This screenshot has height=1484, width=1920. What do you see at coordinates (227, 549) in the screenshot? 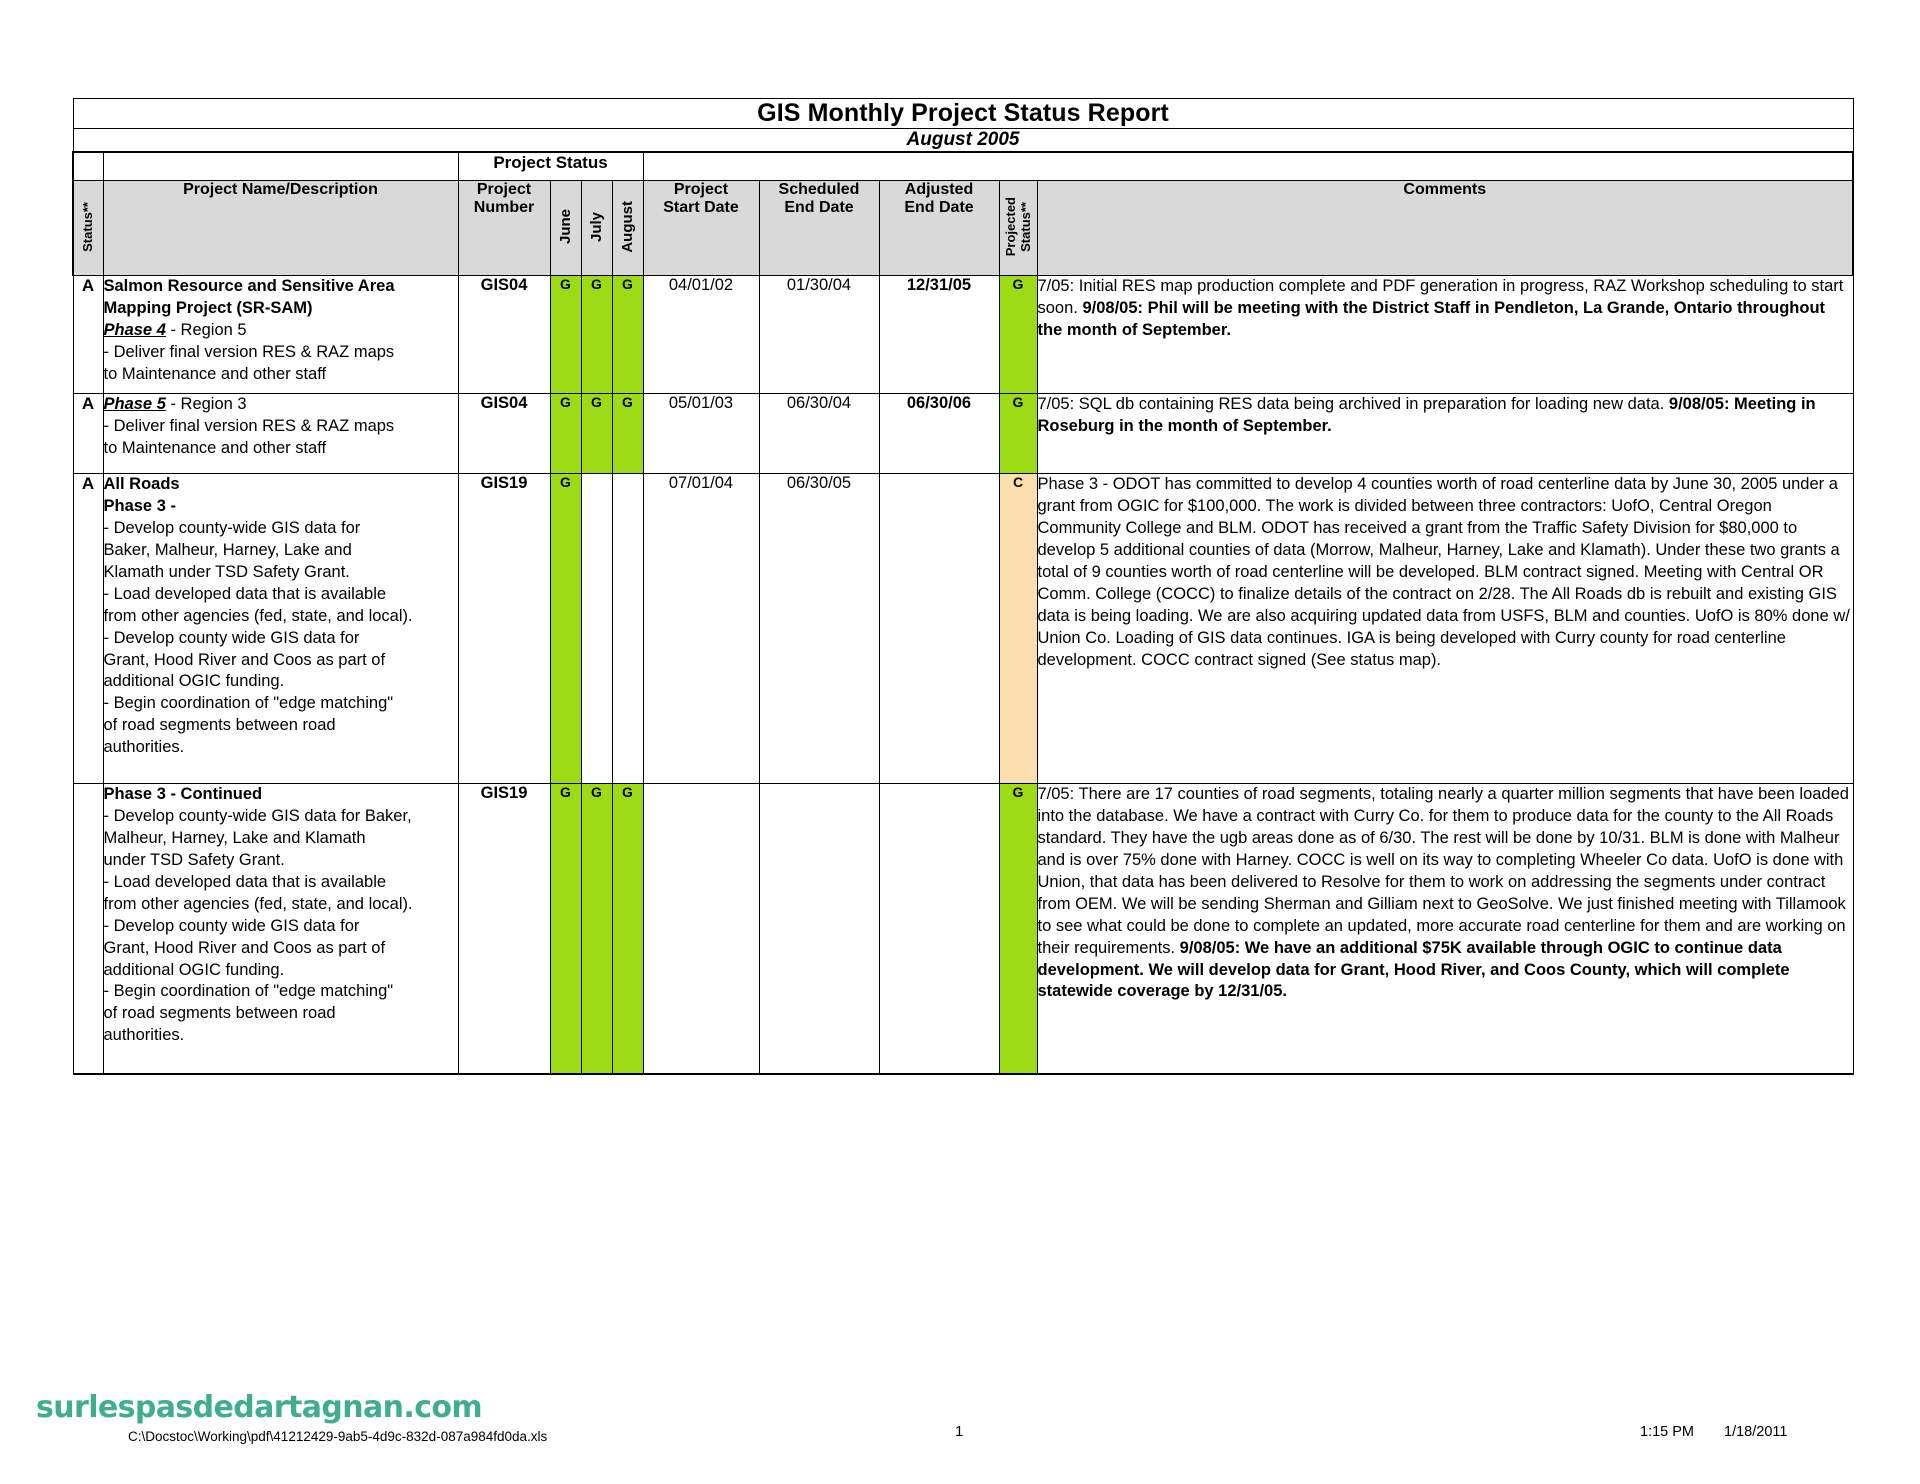
I see `description-line: Baker, Malheur, Harney, Lake and` at bounding box center [227, 549].